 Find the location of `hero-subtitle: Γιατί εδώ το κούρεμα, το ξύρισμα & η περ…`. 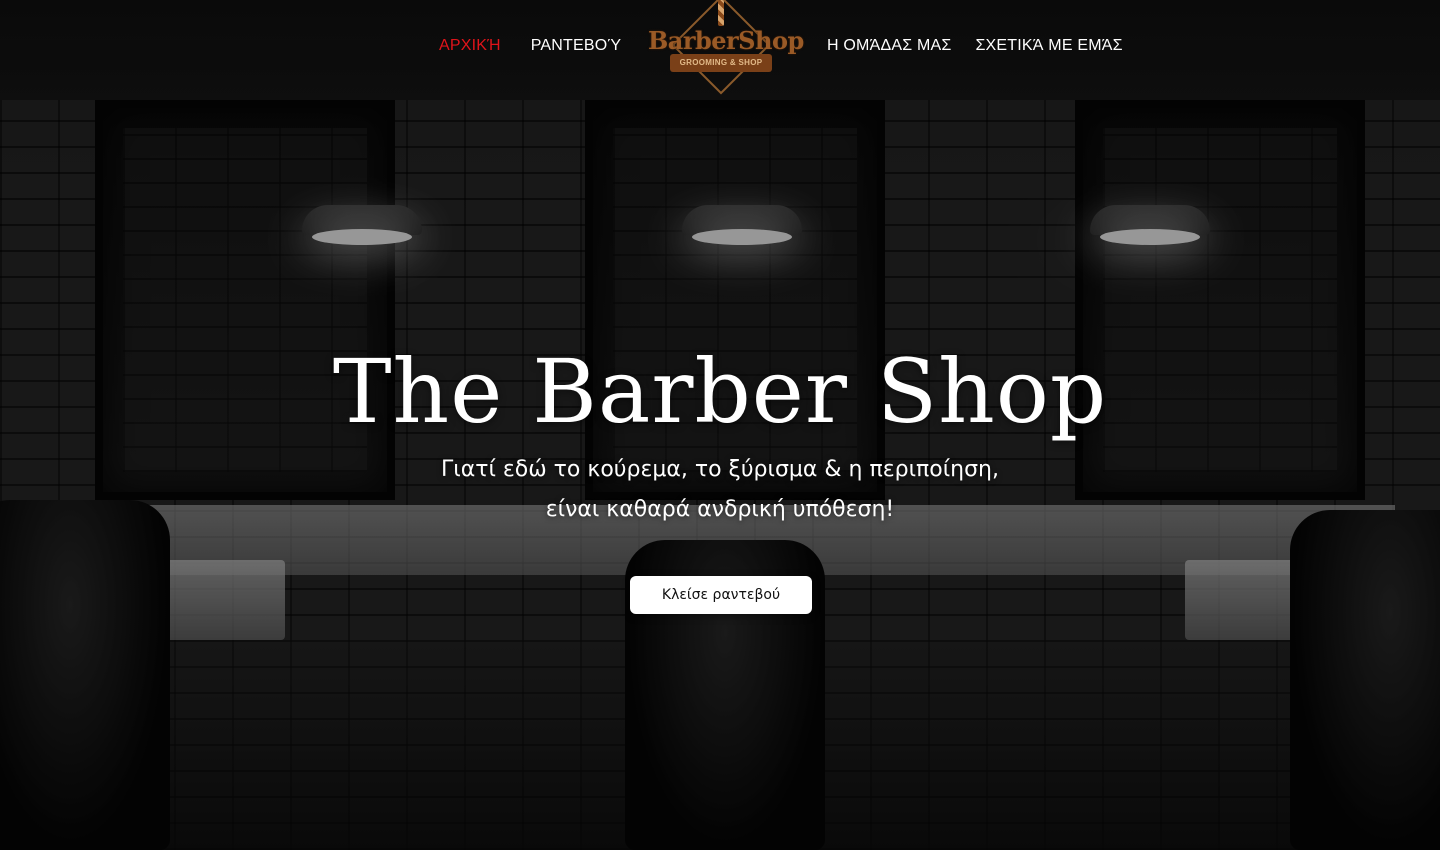

hero-subtitle: Γιατί εδώ το κούρεμα, το ξύρισμα & η περ… is located at coordinates (720, 490).